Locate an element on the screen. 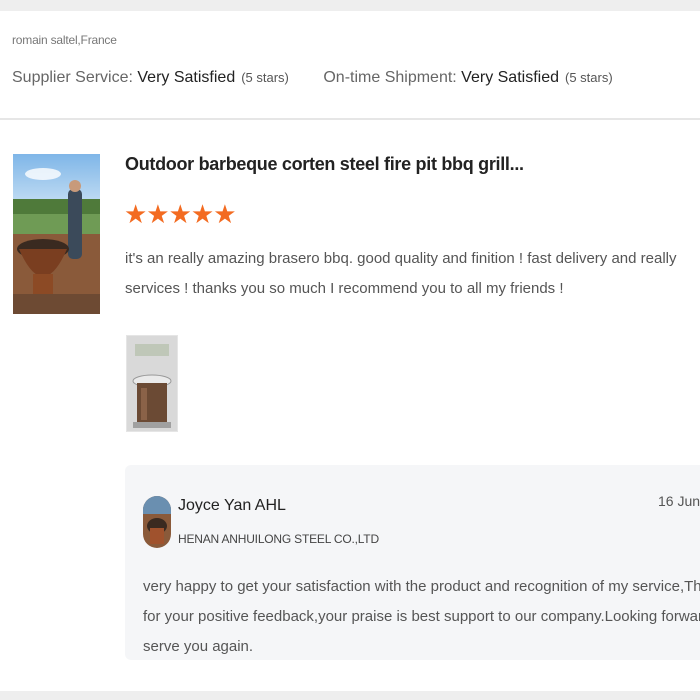 This screenshot has width=700, height=700. divider is located at coordinates (350, 119).